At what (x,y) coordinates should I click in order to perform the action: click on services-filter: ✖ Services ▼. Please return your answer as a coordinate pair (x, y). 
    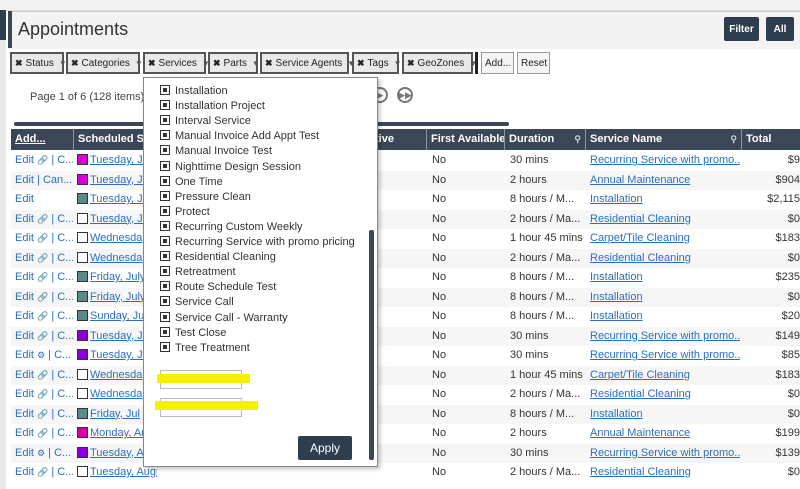
    Looking at the image, I should click on (176, 63).